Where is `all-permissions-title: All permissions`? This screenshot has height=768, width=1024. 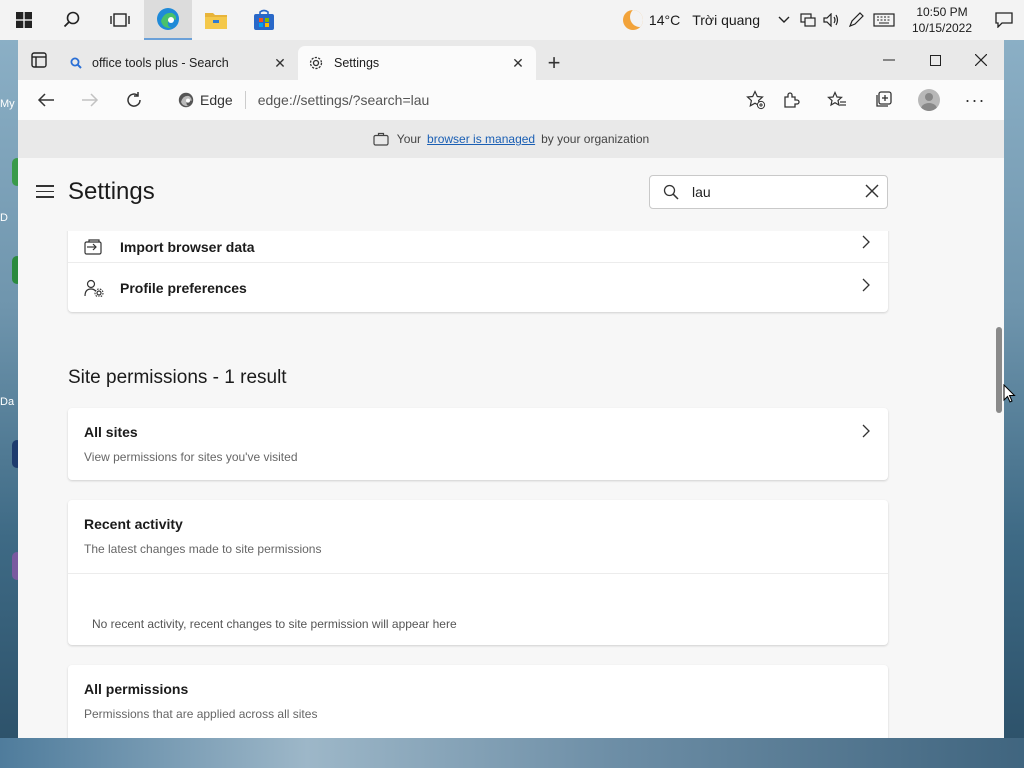 all-permissions-title: All permissions is located at coordinates (136, 689).